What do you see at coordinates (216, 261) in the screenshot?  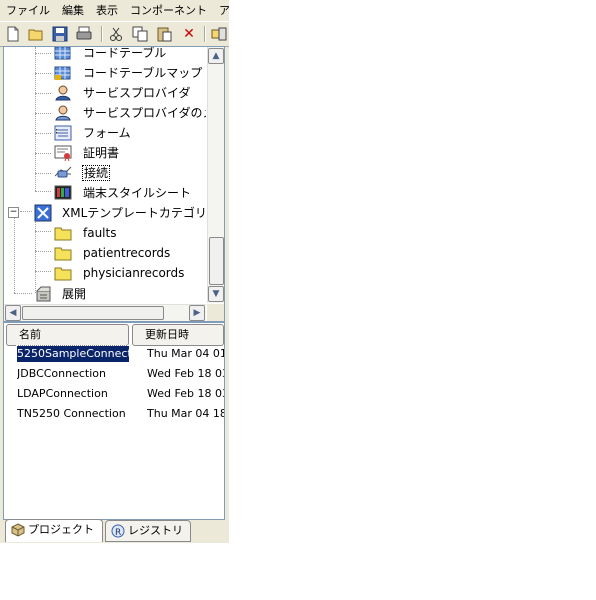 I see `vertical-scroll-thumb` at bounding box center [216, 261].